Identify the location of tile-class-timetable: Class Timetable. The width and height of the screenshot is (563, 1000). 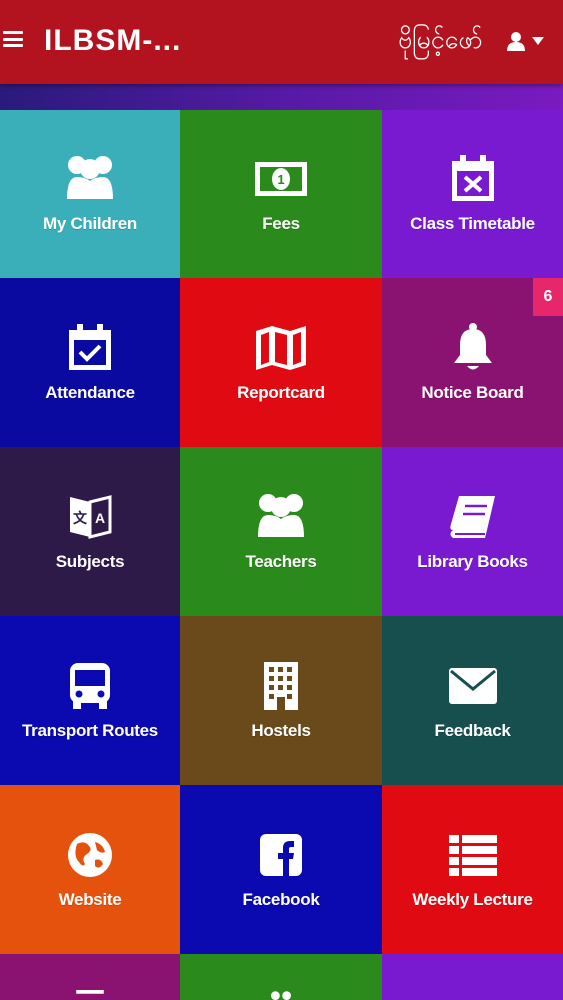
(472, 194).